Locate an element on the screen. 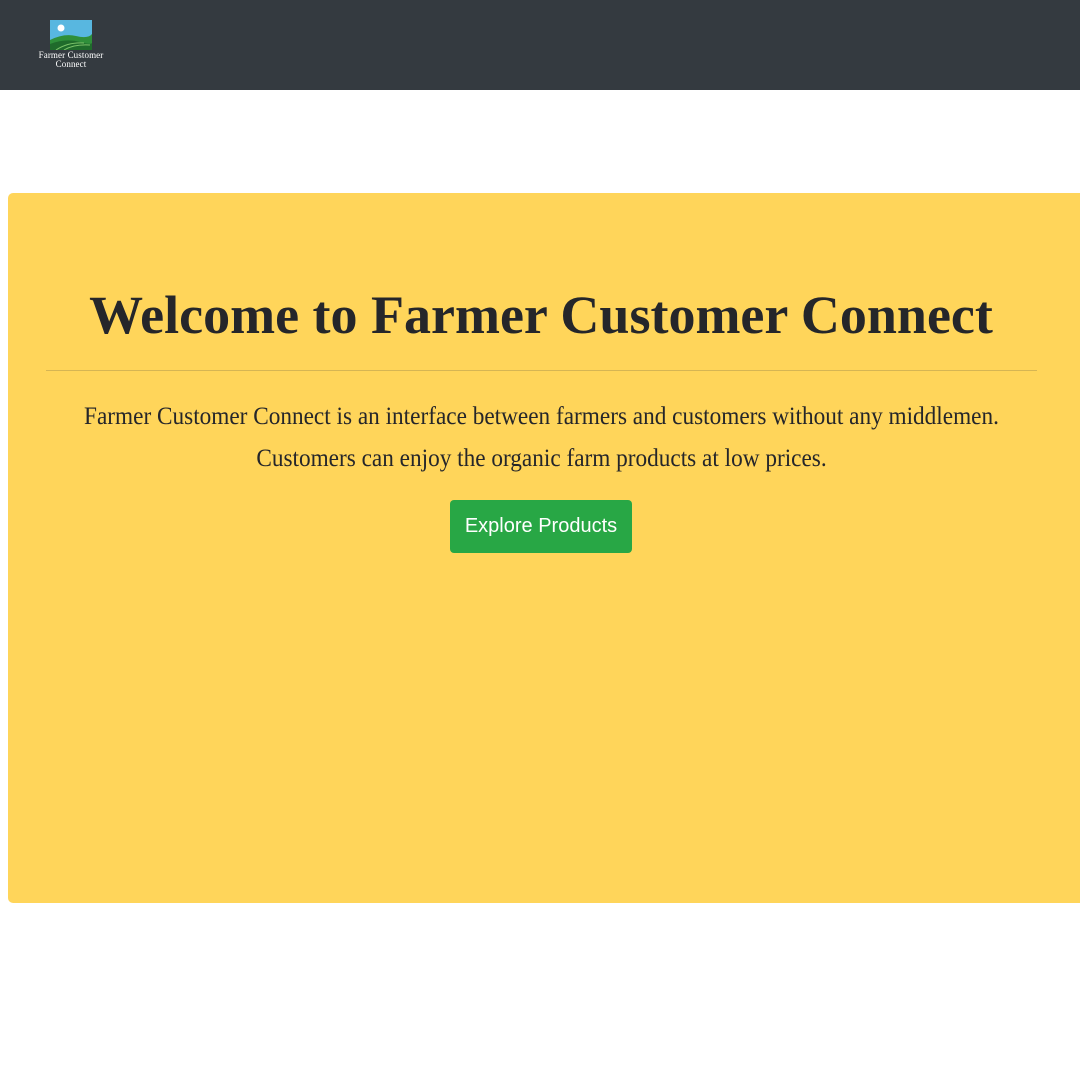  farm-landscape-logo-icon is located at coordinates (71, 35).